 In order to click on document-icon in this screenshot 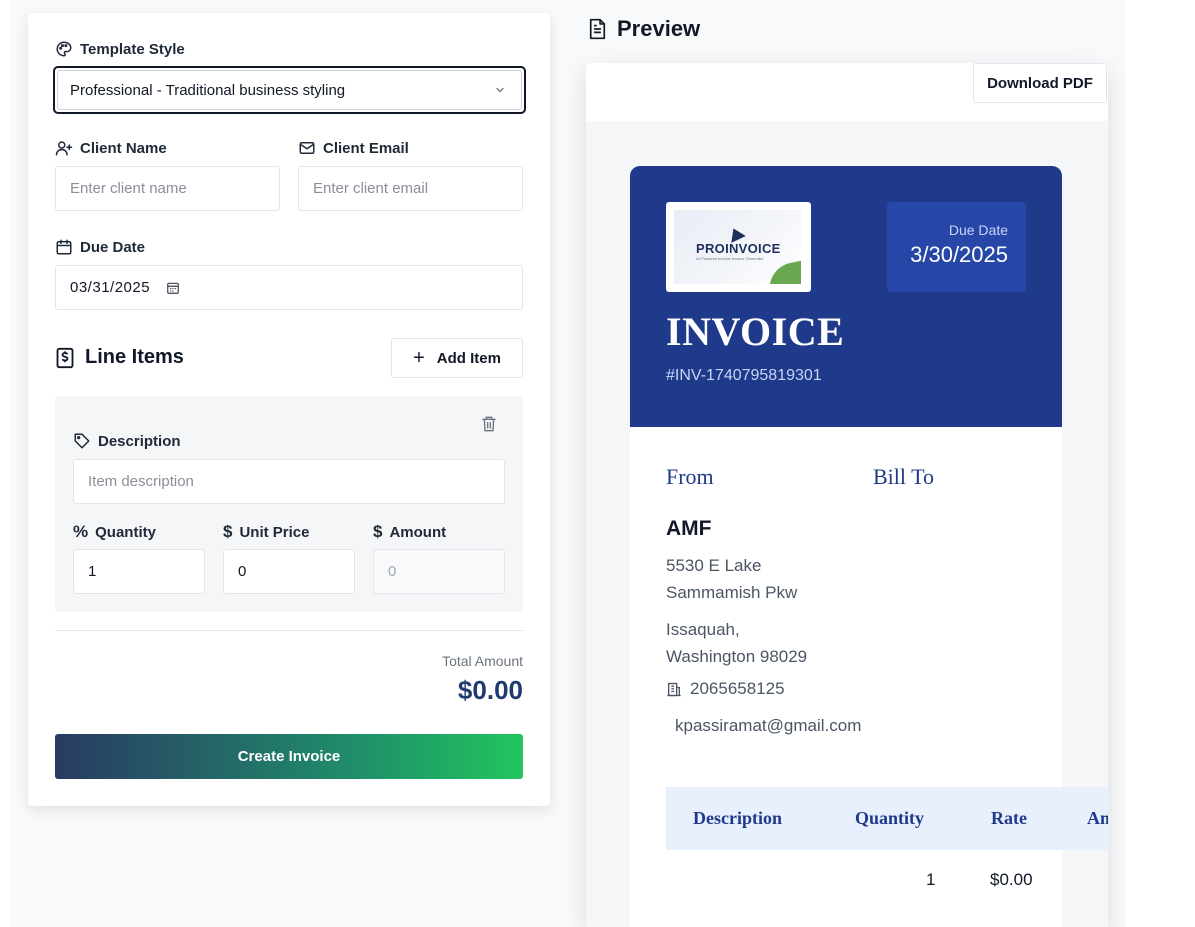, I will do `click(597, 29)`.